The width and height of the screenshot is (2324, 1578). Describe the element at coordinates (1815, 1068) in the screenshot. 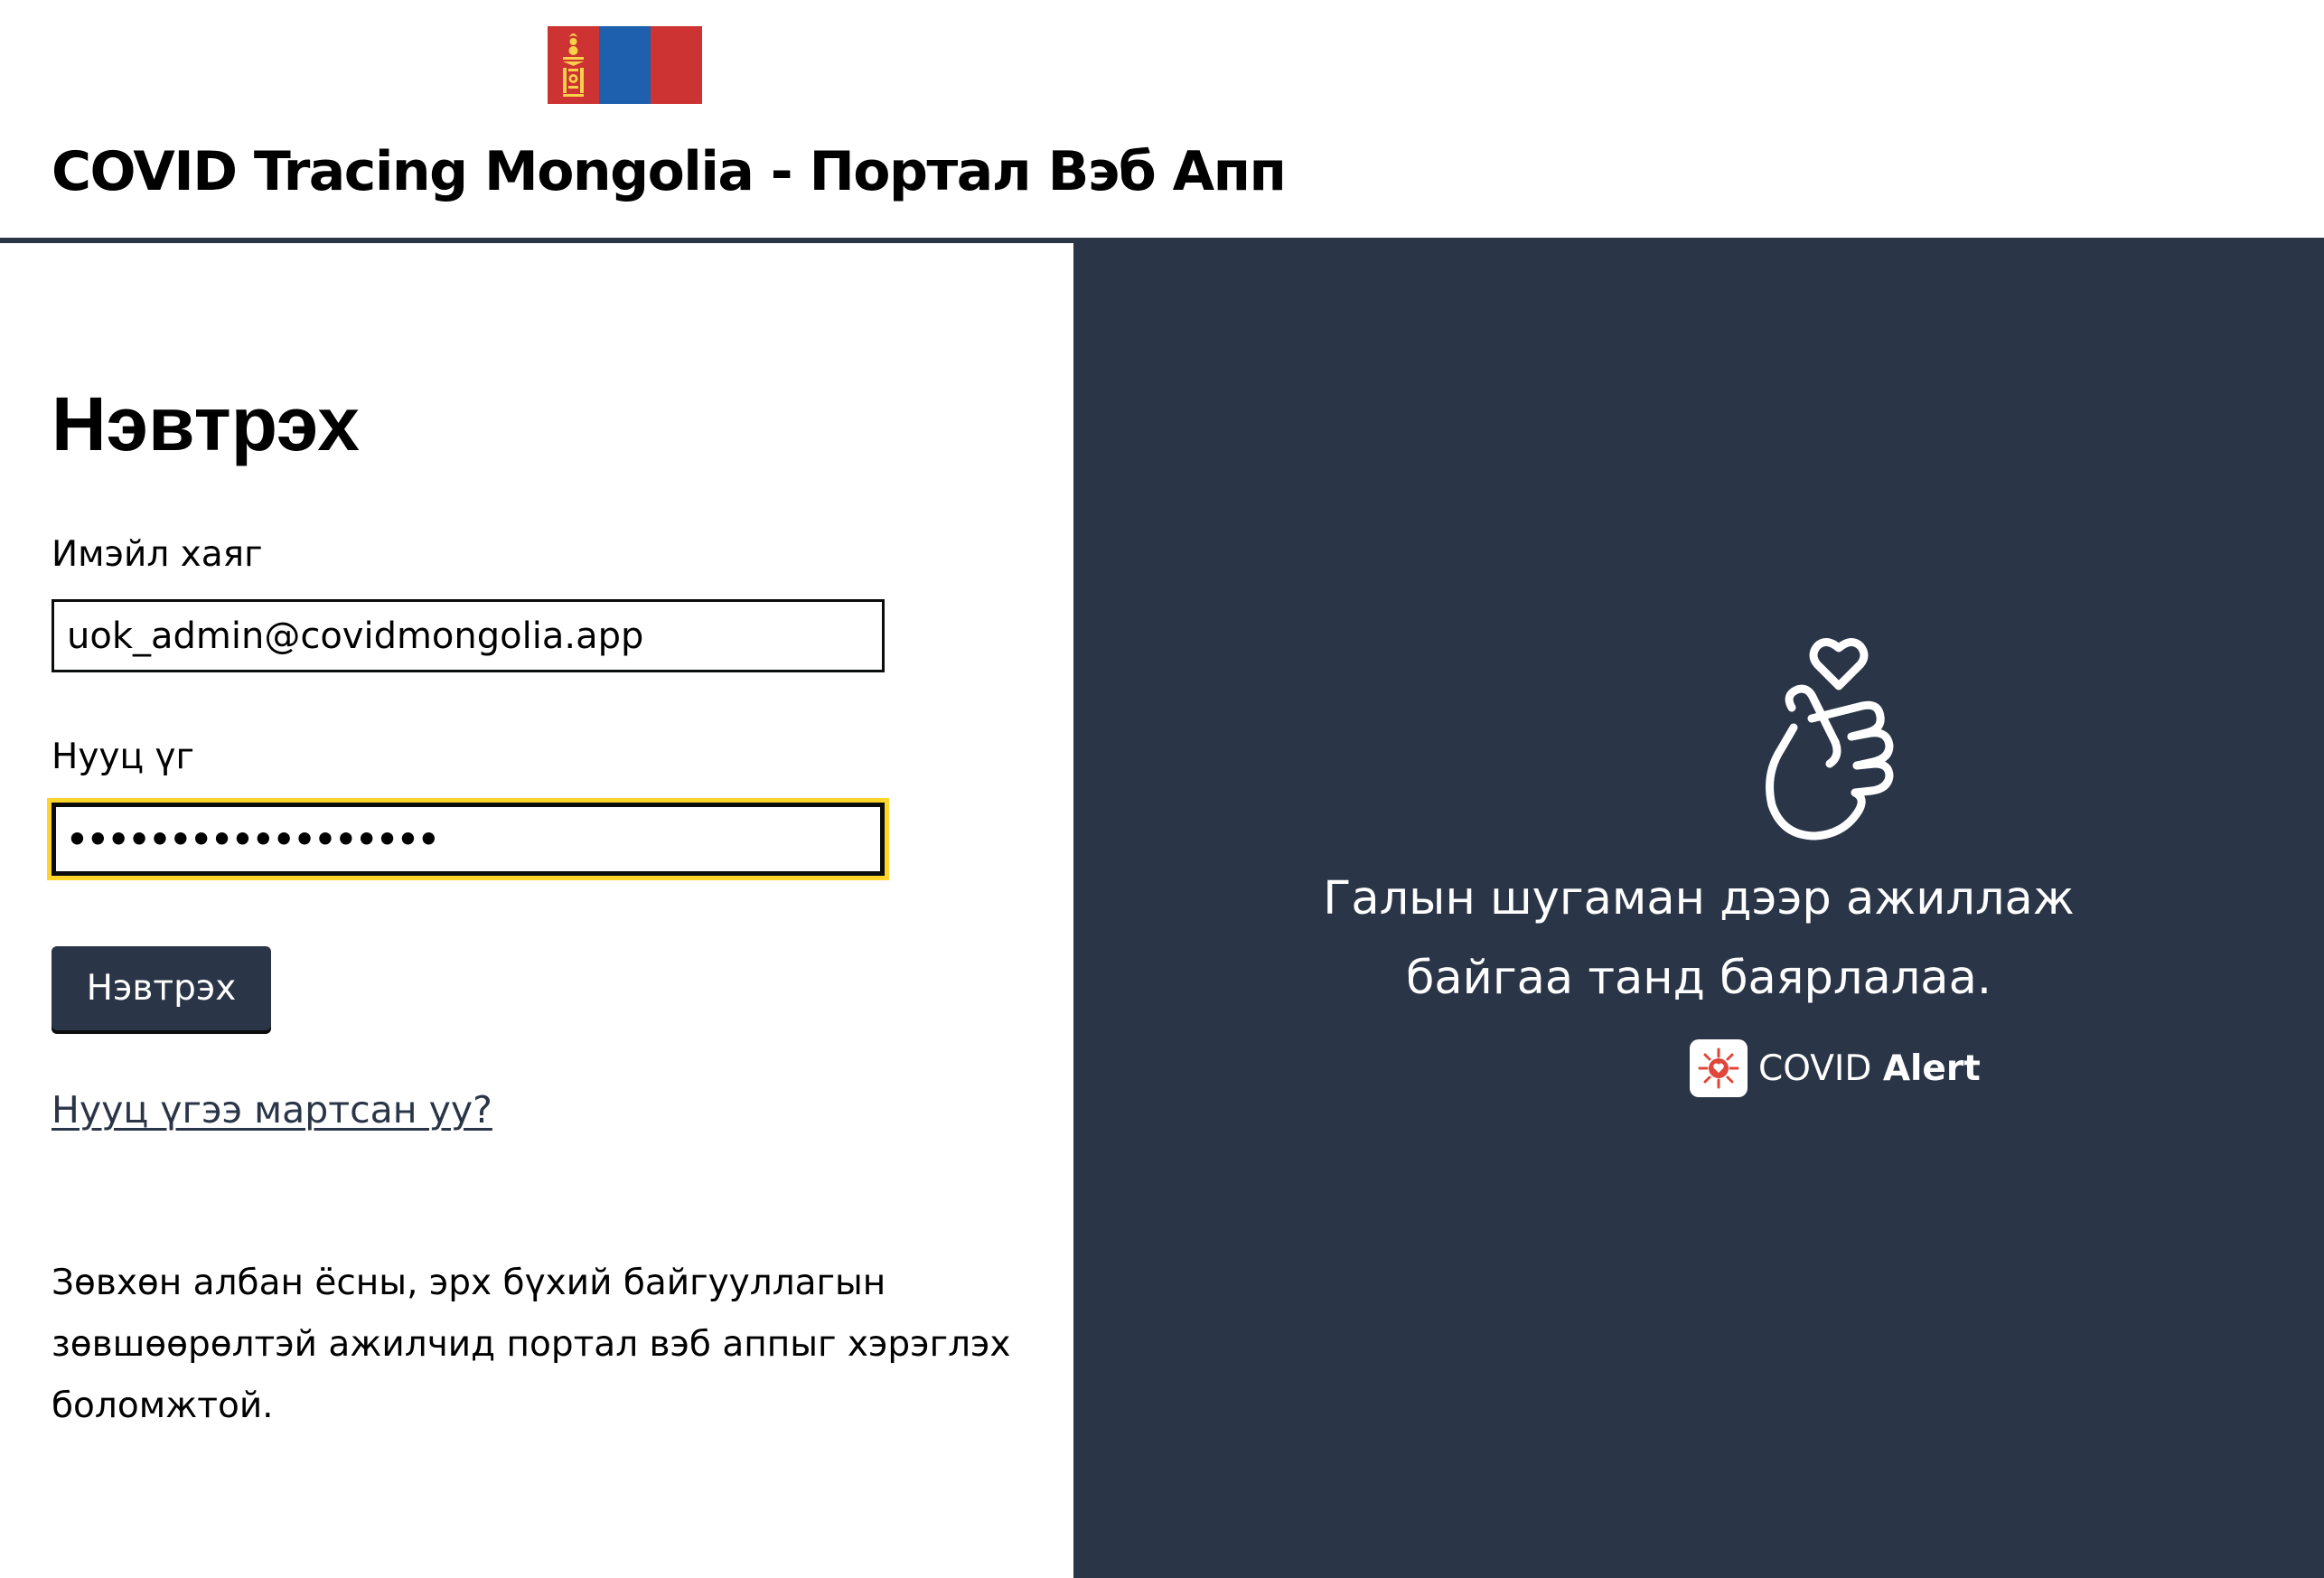

I see `brand-prefix: COVID` at that location.